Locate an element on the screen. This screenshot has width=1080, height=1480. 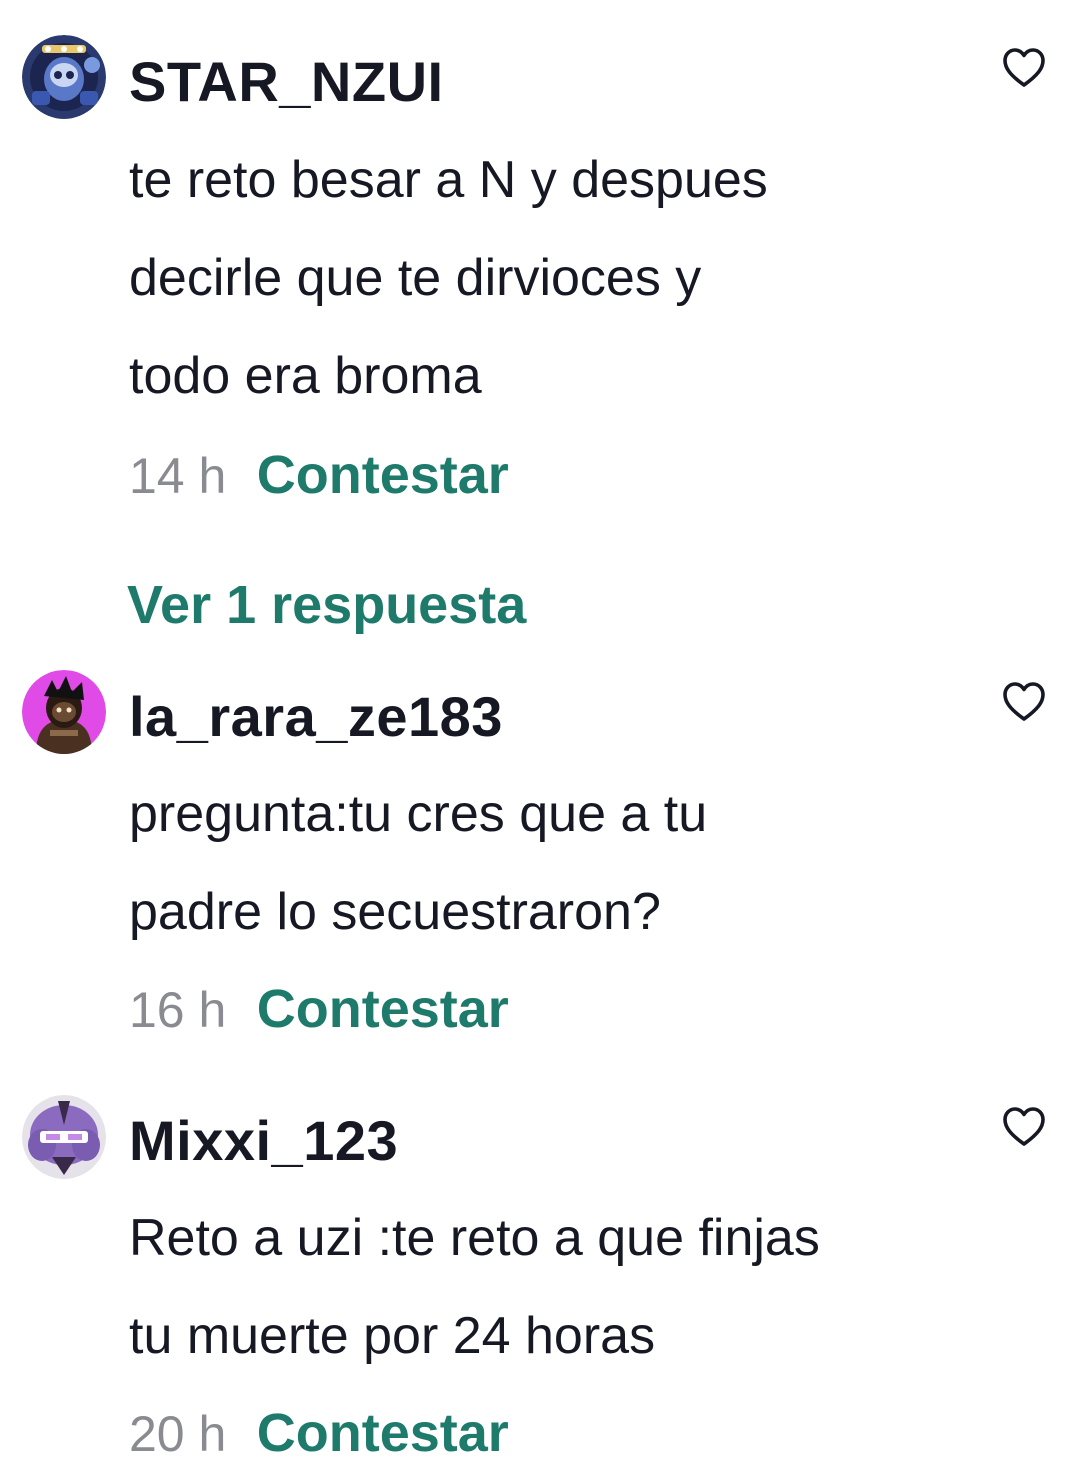
comment-text-line: Reto a uzi :te reto a que finjas is located at coordinates (474, 1238).